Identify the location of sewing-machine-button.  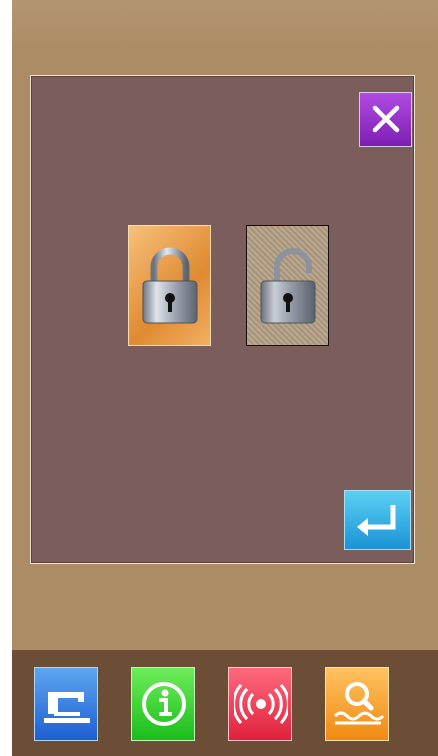
(66, 704).